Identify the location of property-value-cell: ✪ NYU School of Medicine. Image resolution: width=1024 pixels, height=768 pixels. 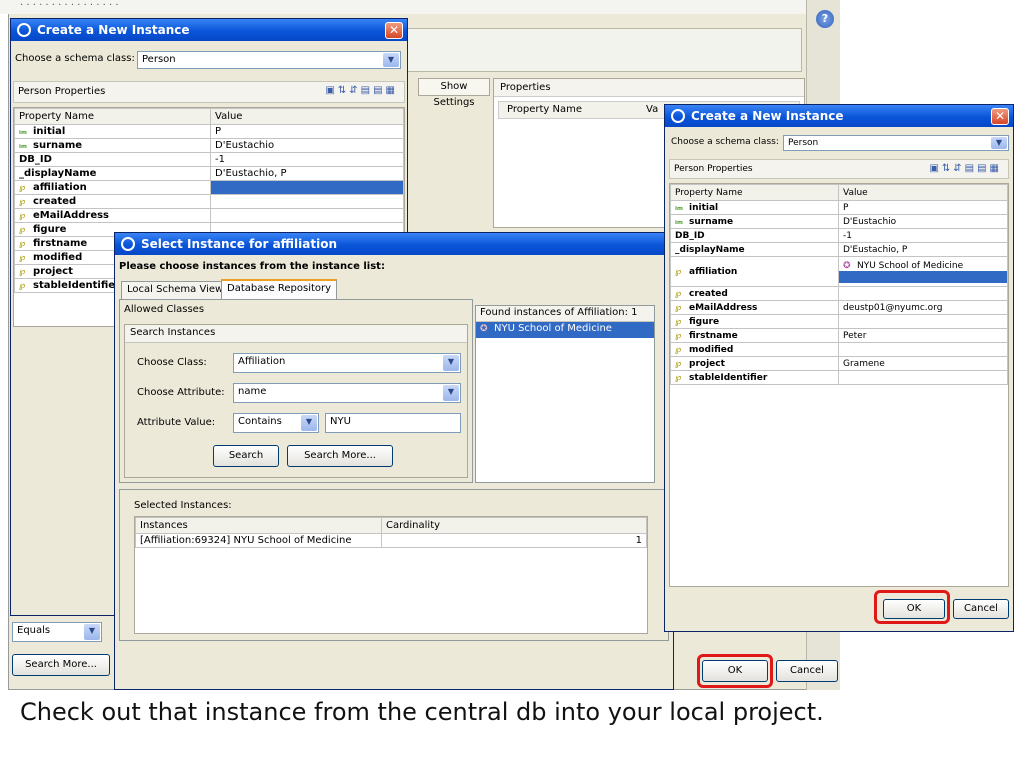
(923, 271).